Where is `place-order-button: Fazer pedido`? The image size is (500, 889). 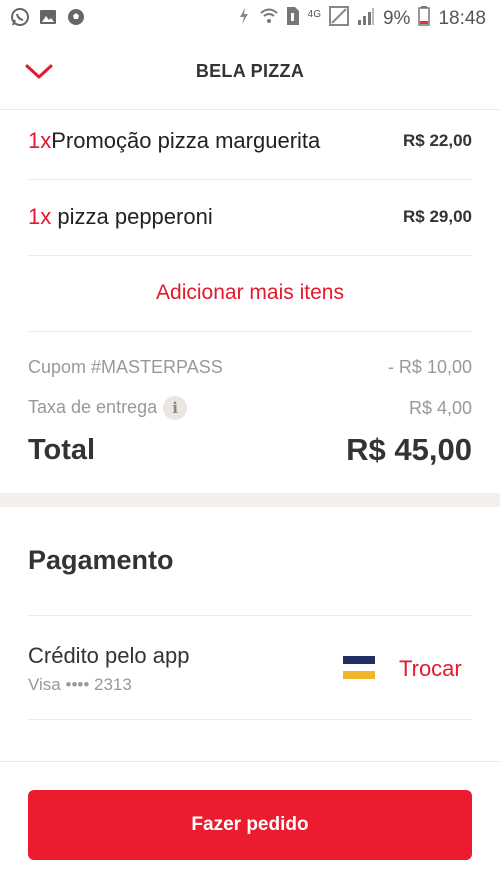 place-order-button: Fazer pedido is located at coordinates (250, 825).